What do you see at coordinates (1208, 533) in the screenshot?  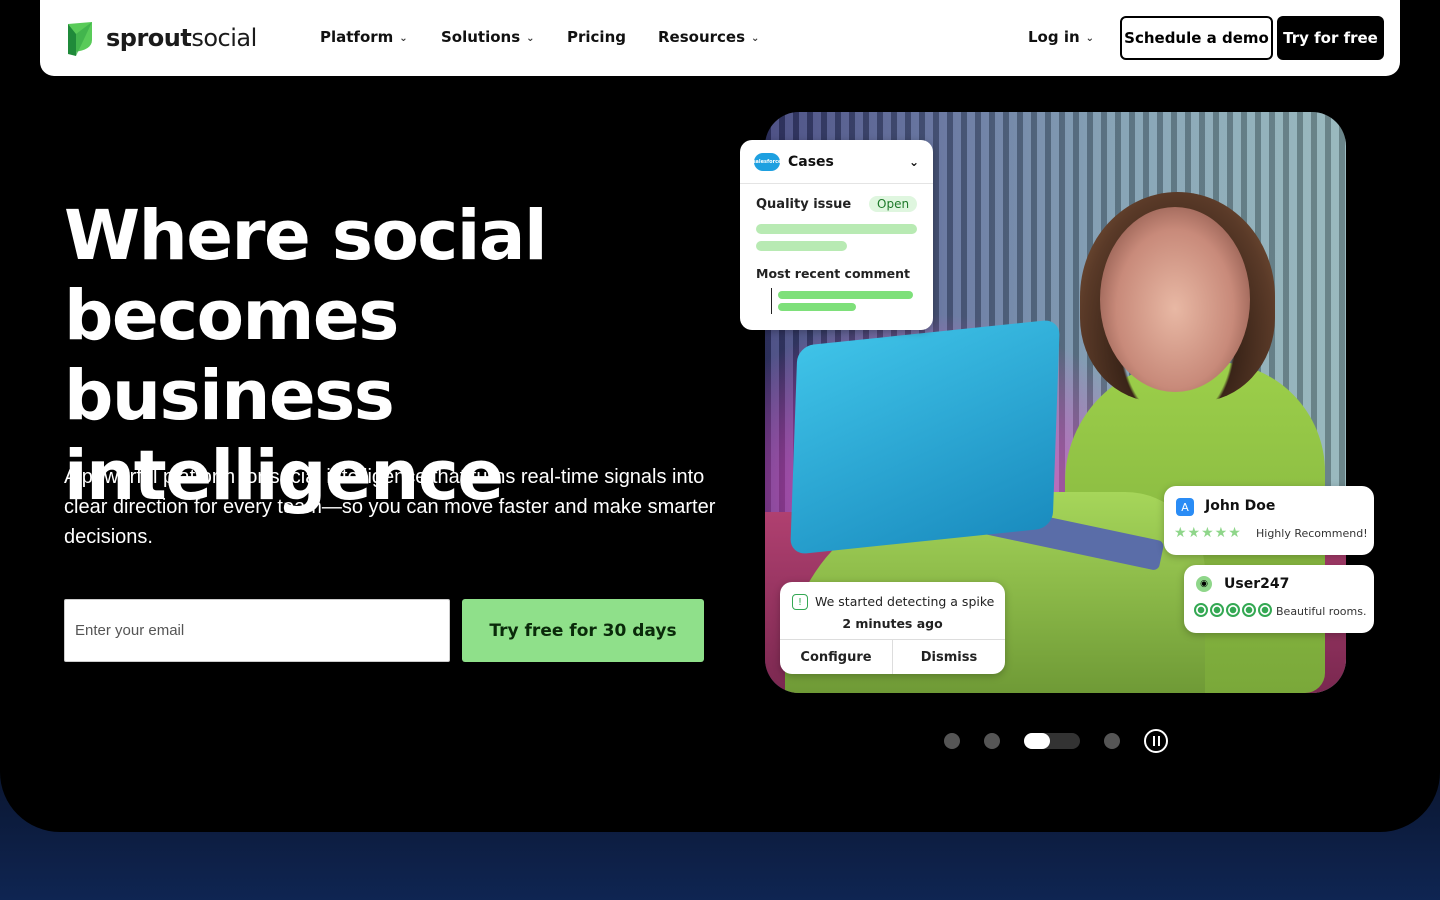 I see `star-rating: ★★★★★` at bounding box center [1208, 533].